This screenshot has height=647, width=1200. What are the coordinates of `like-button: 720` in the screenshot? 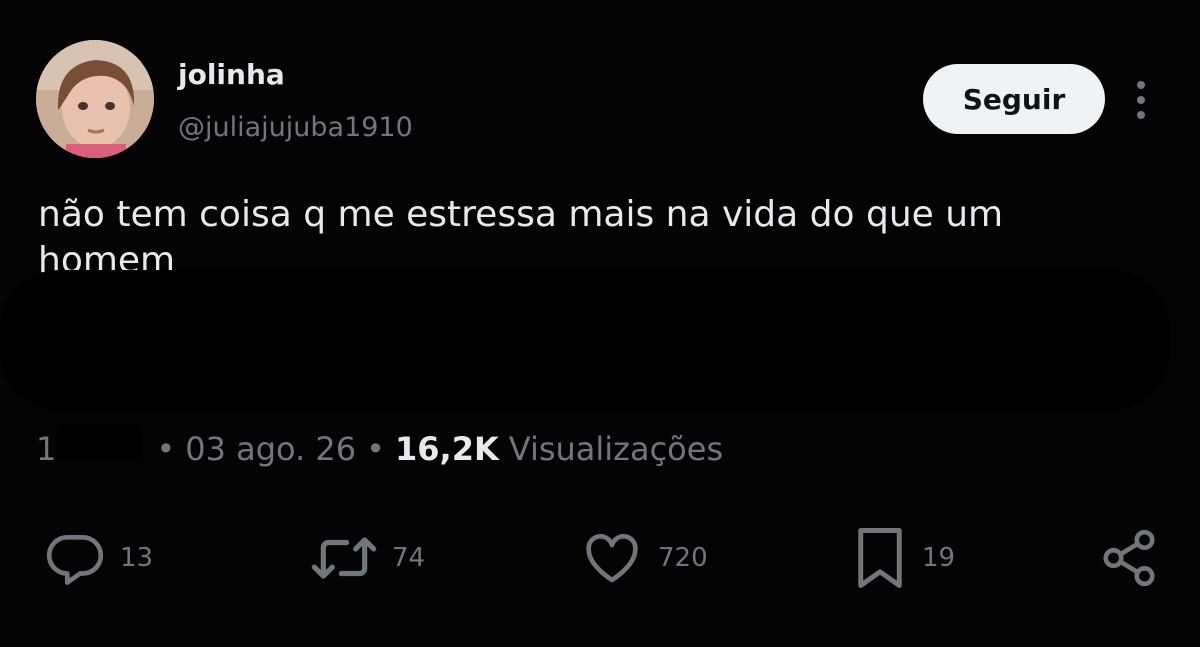 It's located at (644, 558).